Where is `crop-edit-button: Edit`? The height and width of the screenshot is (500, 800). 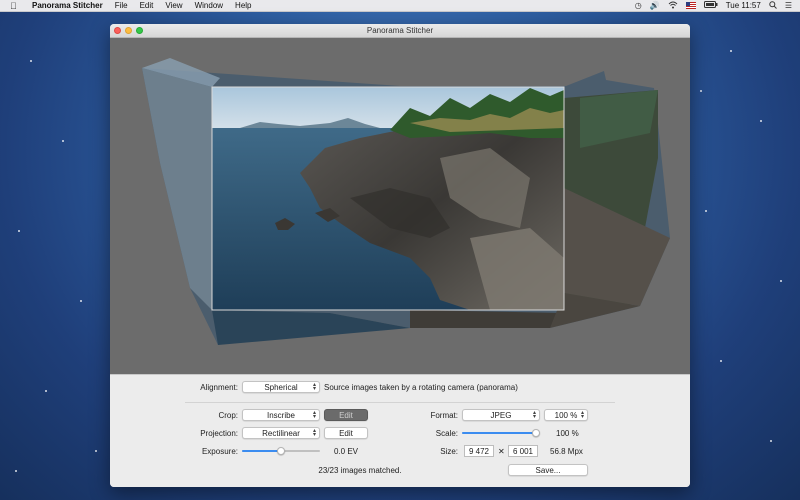 crop-edit-button: Edit is located at coordinates (346, 415).